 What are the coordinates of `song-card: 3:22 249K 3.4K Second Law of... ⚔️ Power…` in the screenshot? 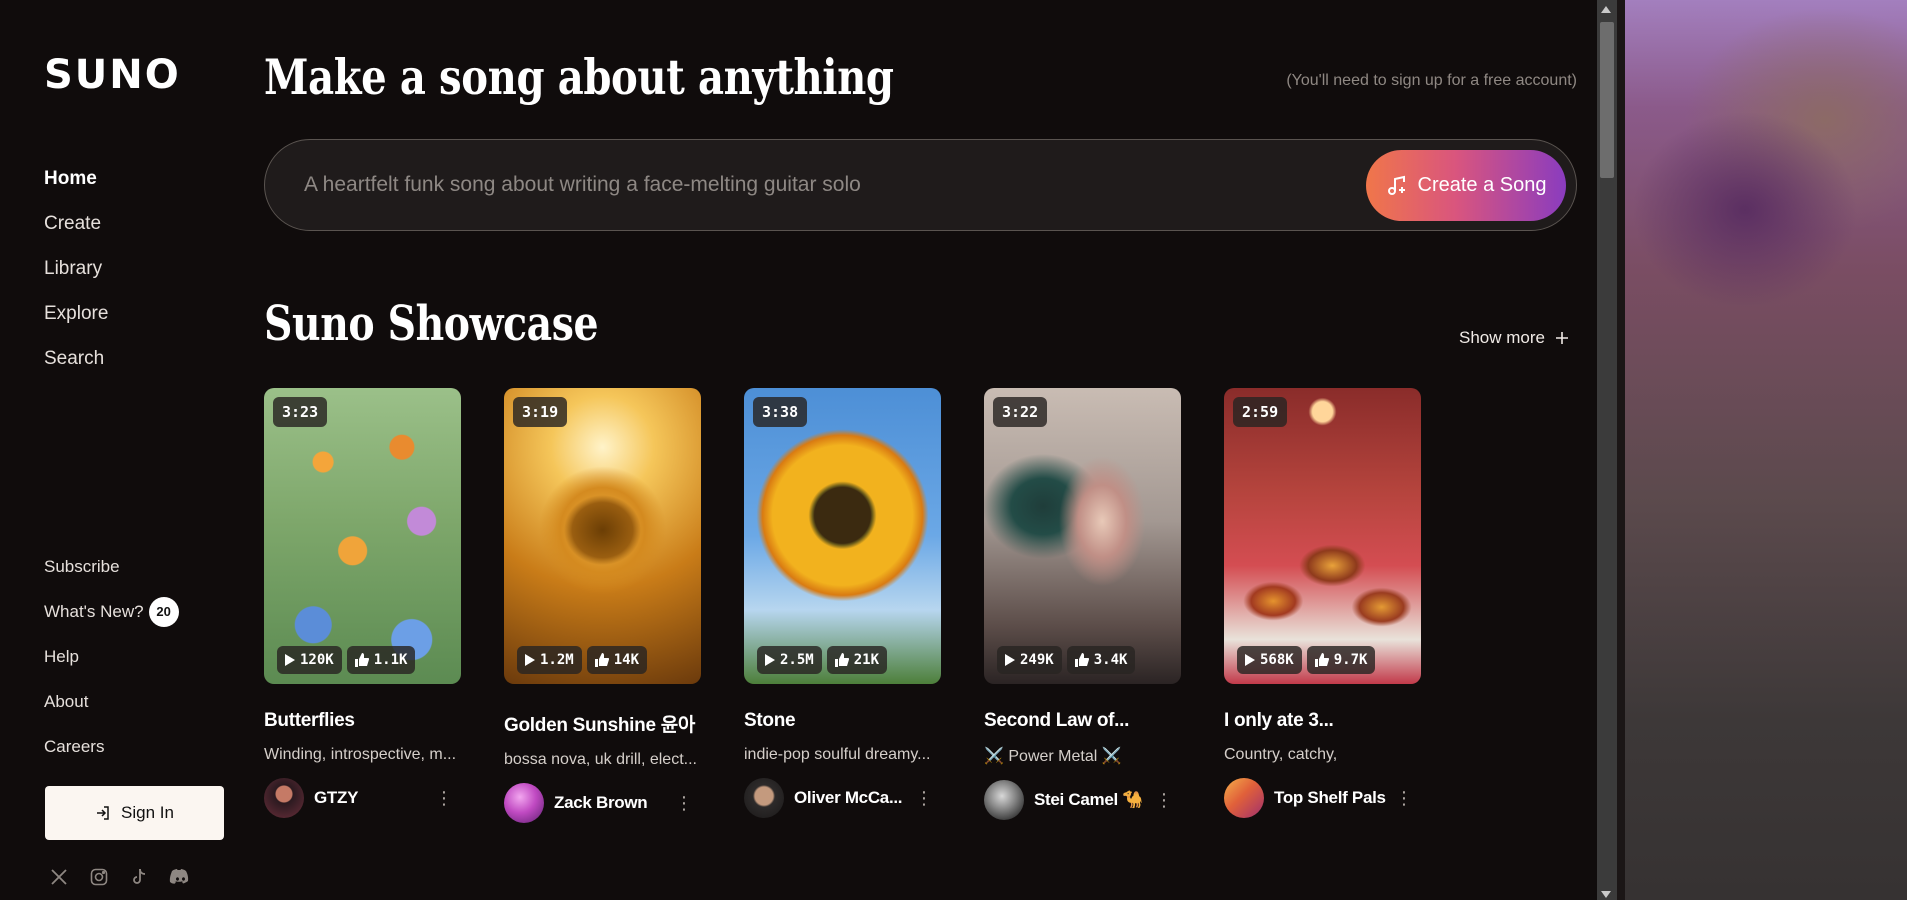 It's located at (1082, 605).